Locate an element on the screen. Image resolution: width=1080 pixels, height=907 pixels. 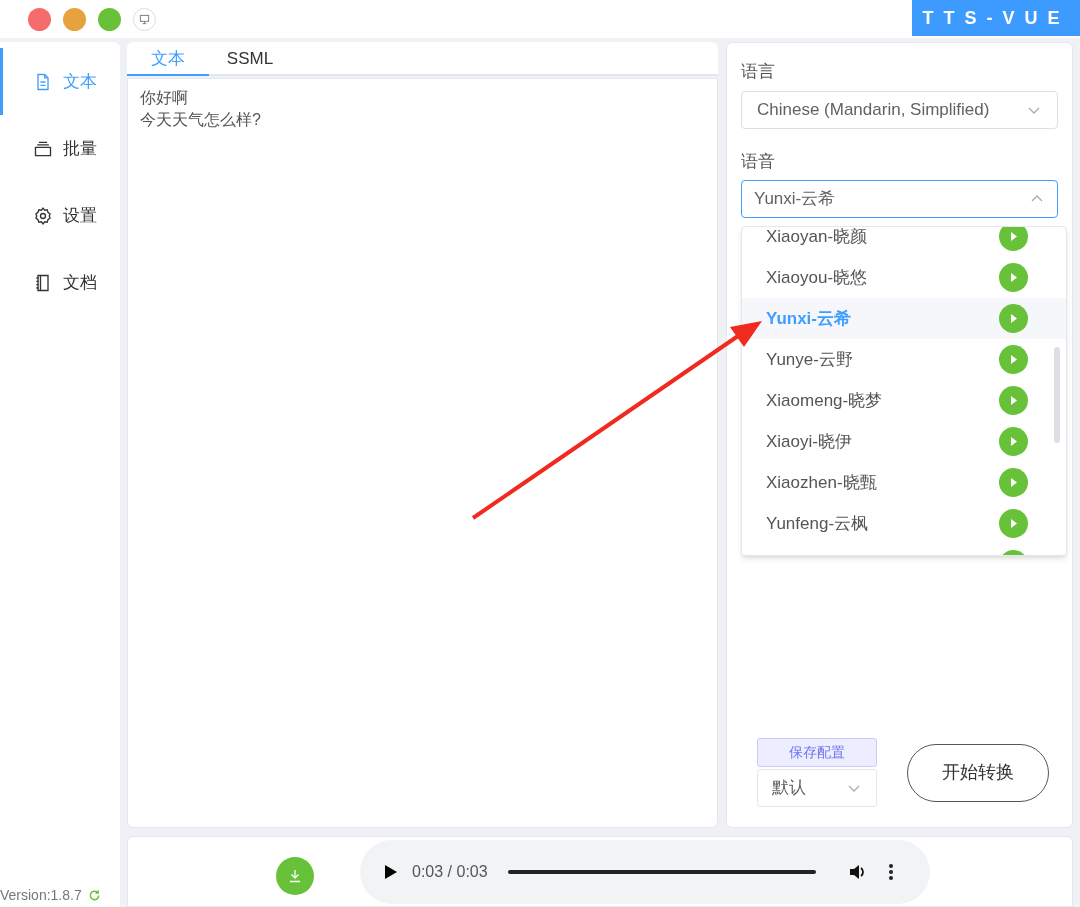
settings-icon is located at coordinates (43, 215).